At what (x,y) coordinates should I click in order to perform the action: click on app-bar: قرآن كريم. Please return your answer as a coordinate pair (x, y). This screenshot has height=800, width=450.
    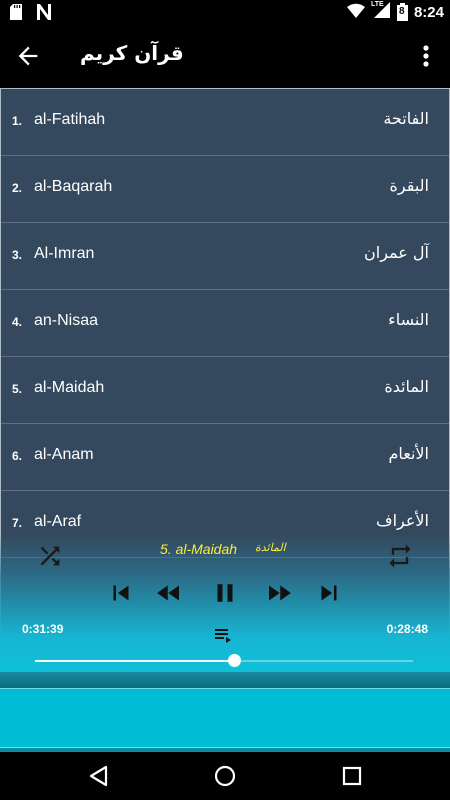
    Looking at the image, I should click on (225, 56).